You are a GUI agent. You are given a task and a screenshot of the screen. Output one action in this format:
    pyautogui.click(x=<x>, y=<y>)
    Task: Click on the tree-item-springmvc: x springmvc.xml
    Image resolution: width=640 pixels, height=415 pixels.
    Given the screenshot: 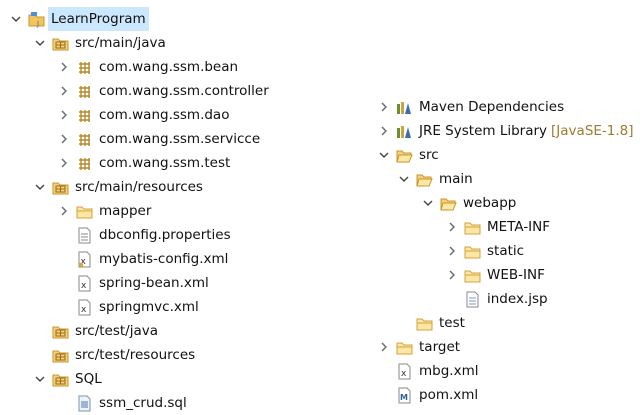 What is the action you would take?
    pyautogui.click(x=137, y=307)
    